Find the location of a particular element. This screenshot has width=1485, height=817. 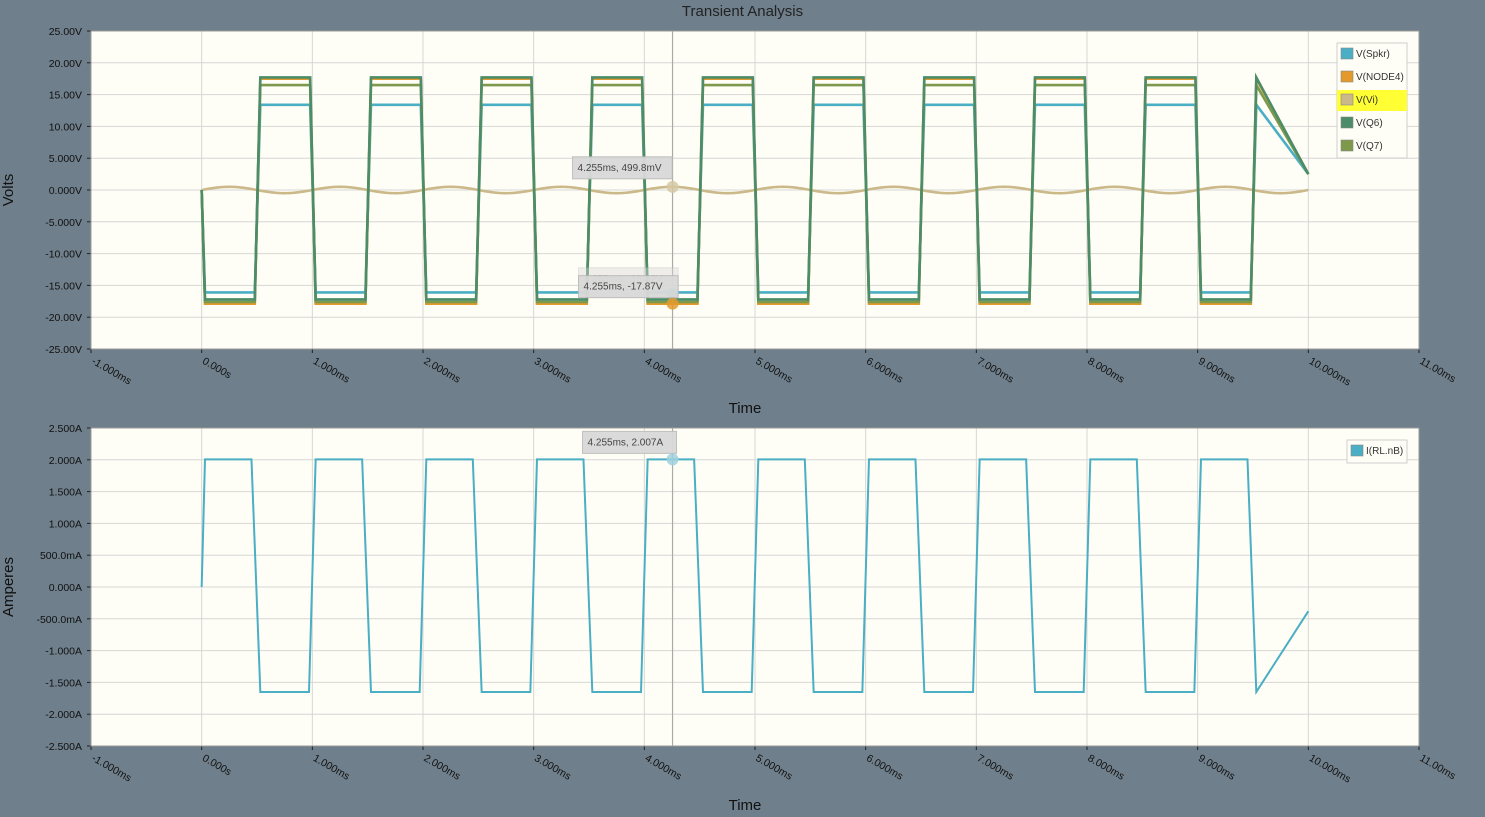

y-tick-label: -2.500A is located at coordinates (63, 747).